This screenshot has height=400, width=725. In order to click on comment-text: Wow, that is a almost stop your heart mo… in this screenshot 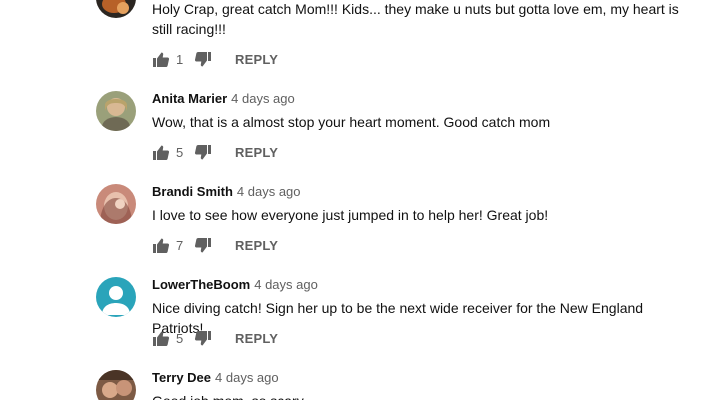, I will do `click(351, 122)`.